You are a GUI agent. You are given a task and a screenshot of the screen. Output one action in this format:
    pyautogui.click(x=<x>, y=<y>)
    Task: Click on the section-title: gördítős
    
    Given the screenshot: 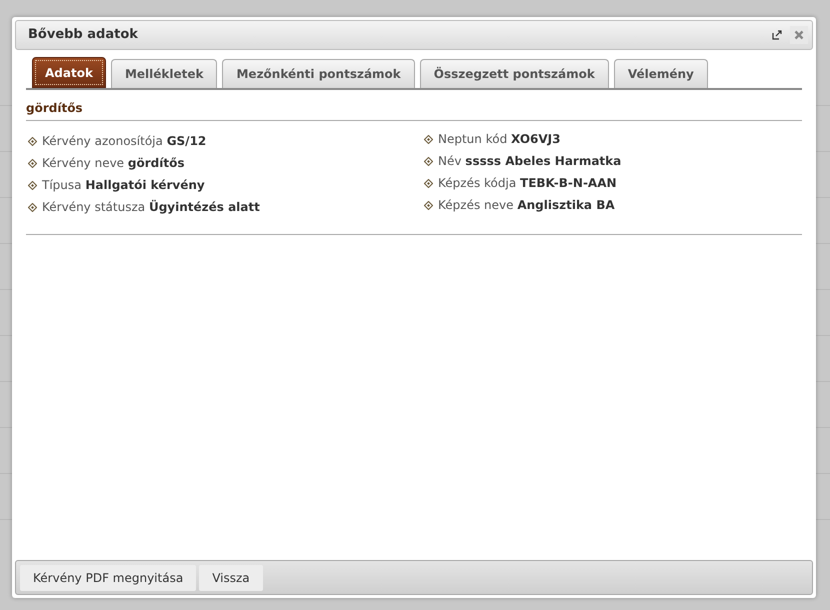 What is the action you would take?
    pyautogui.click(x=54, y=108)
    